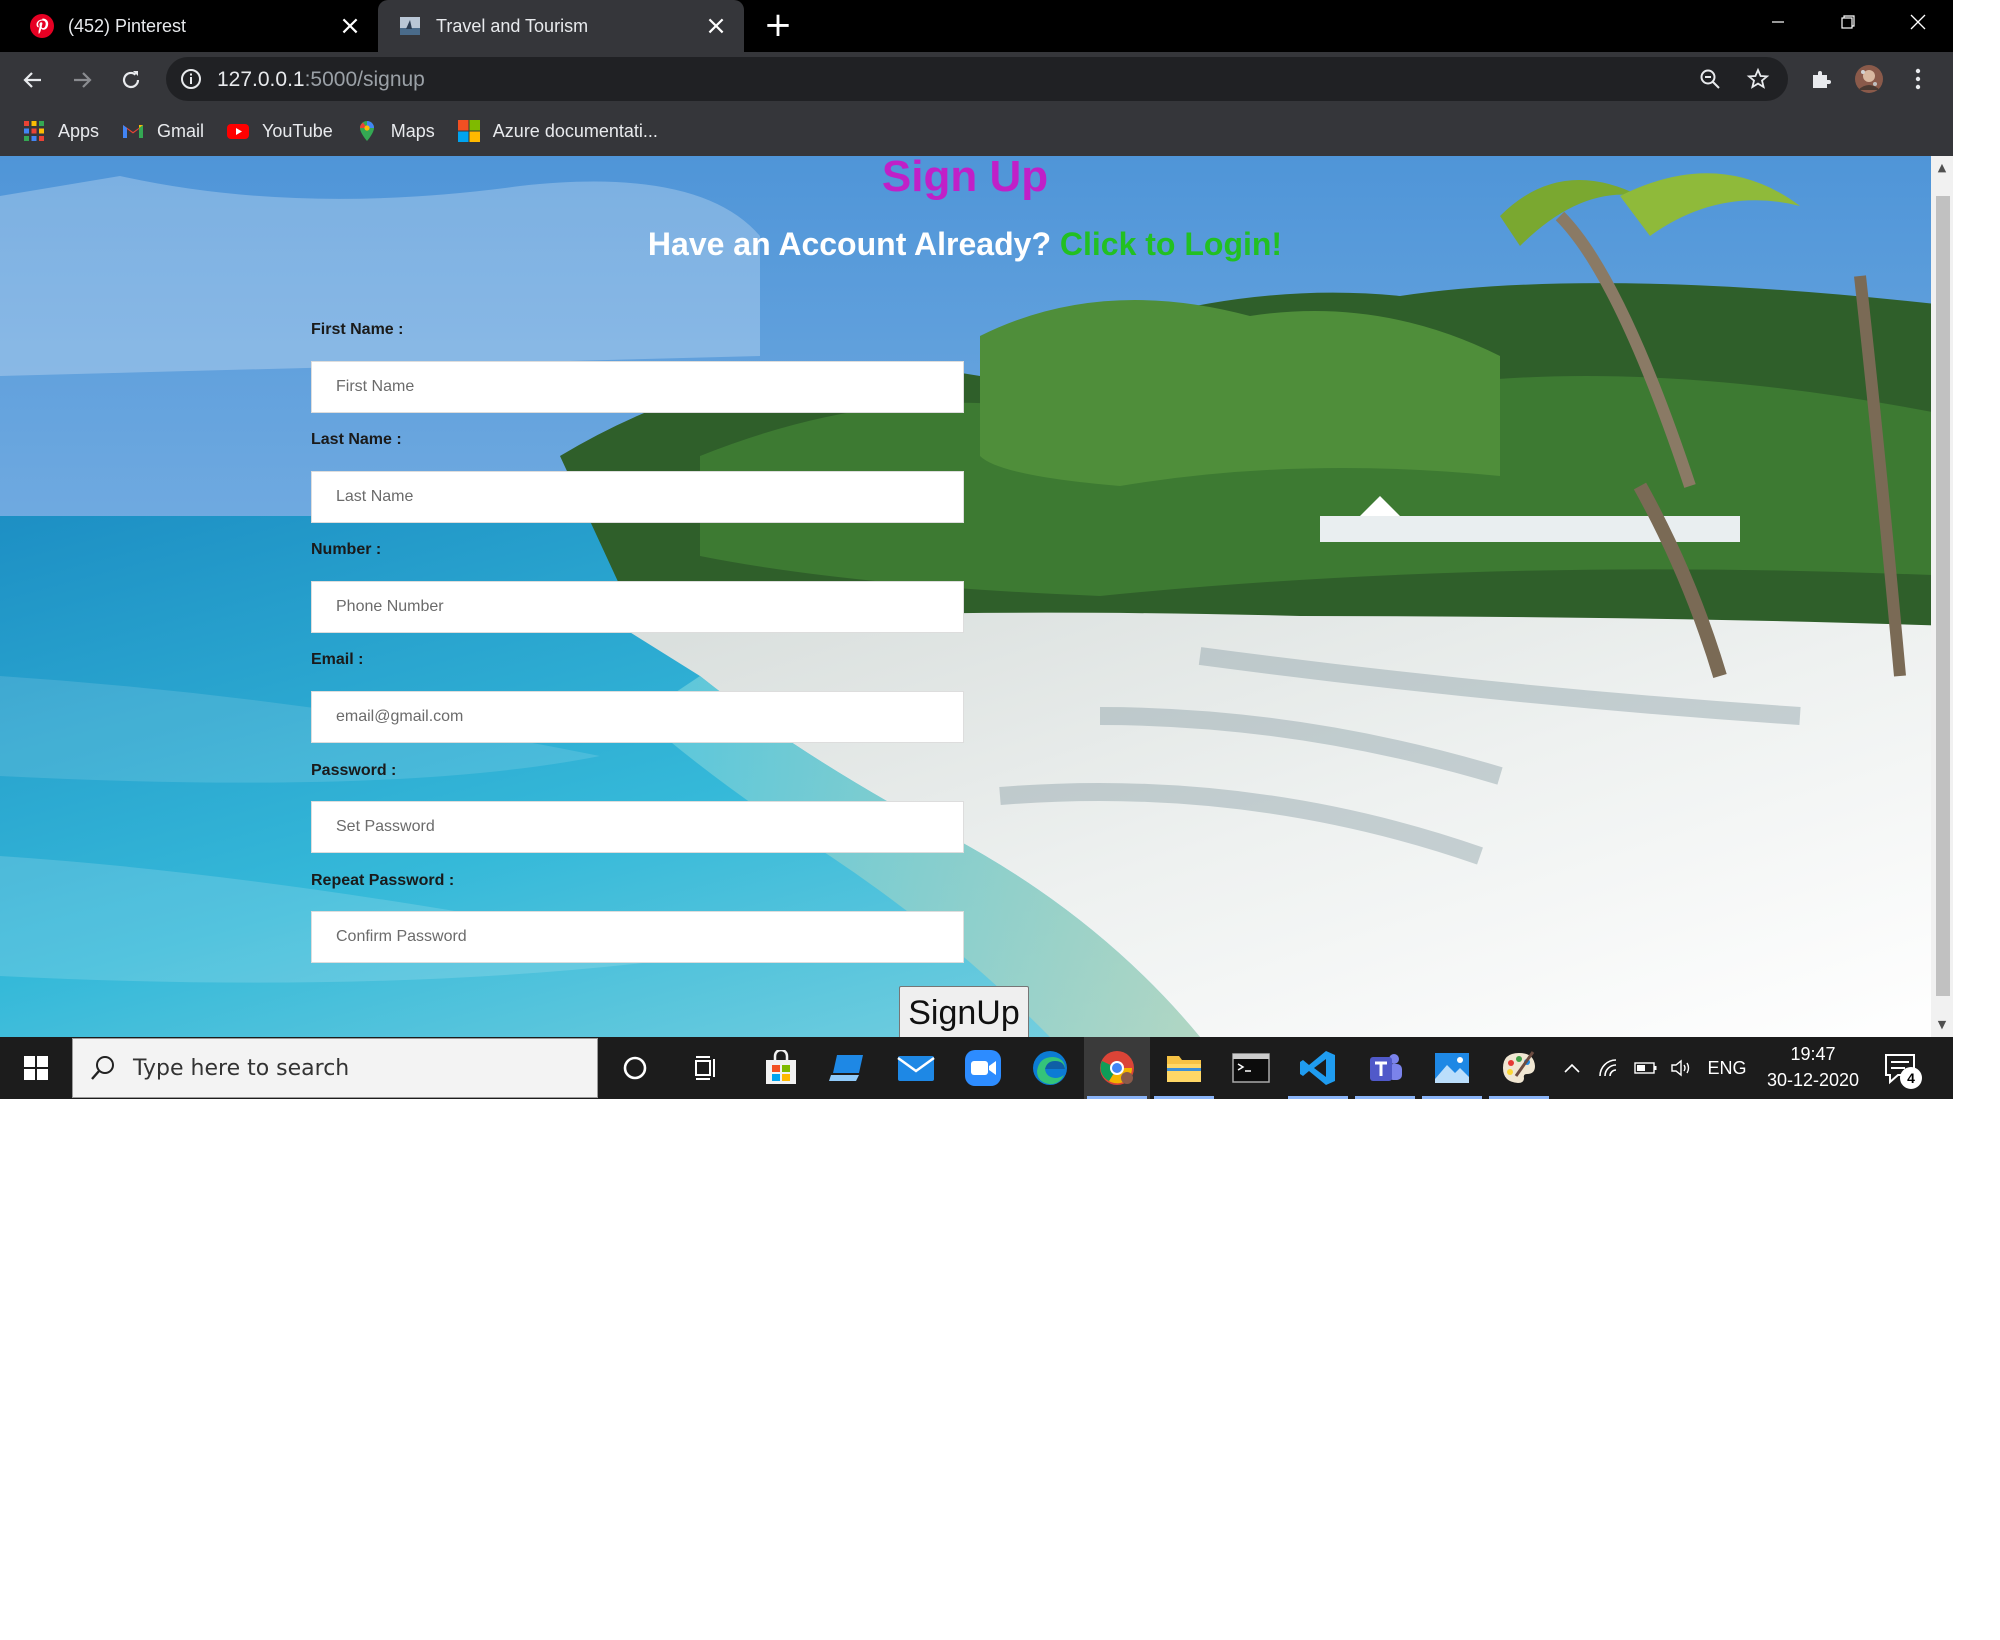  Describe the element at coordinates (1758, 79) in the screenshot. I see `star-icon` at that location.